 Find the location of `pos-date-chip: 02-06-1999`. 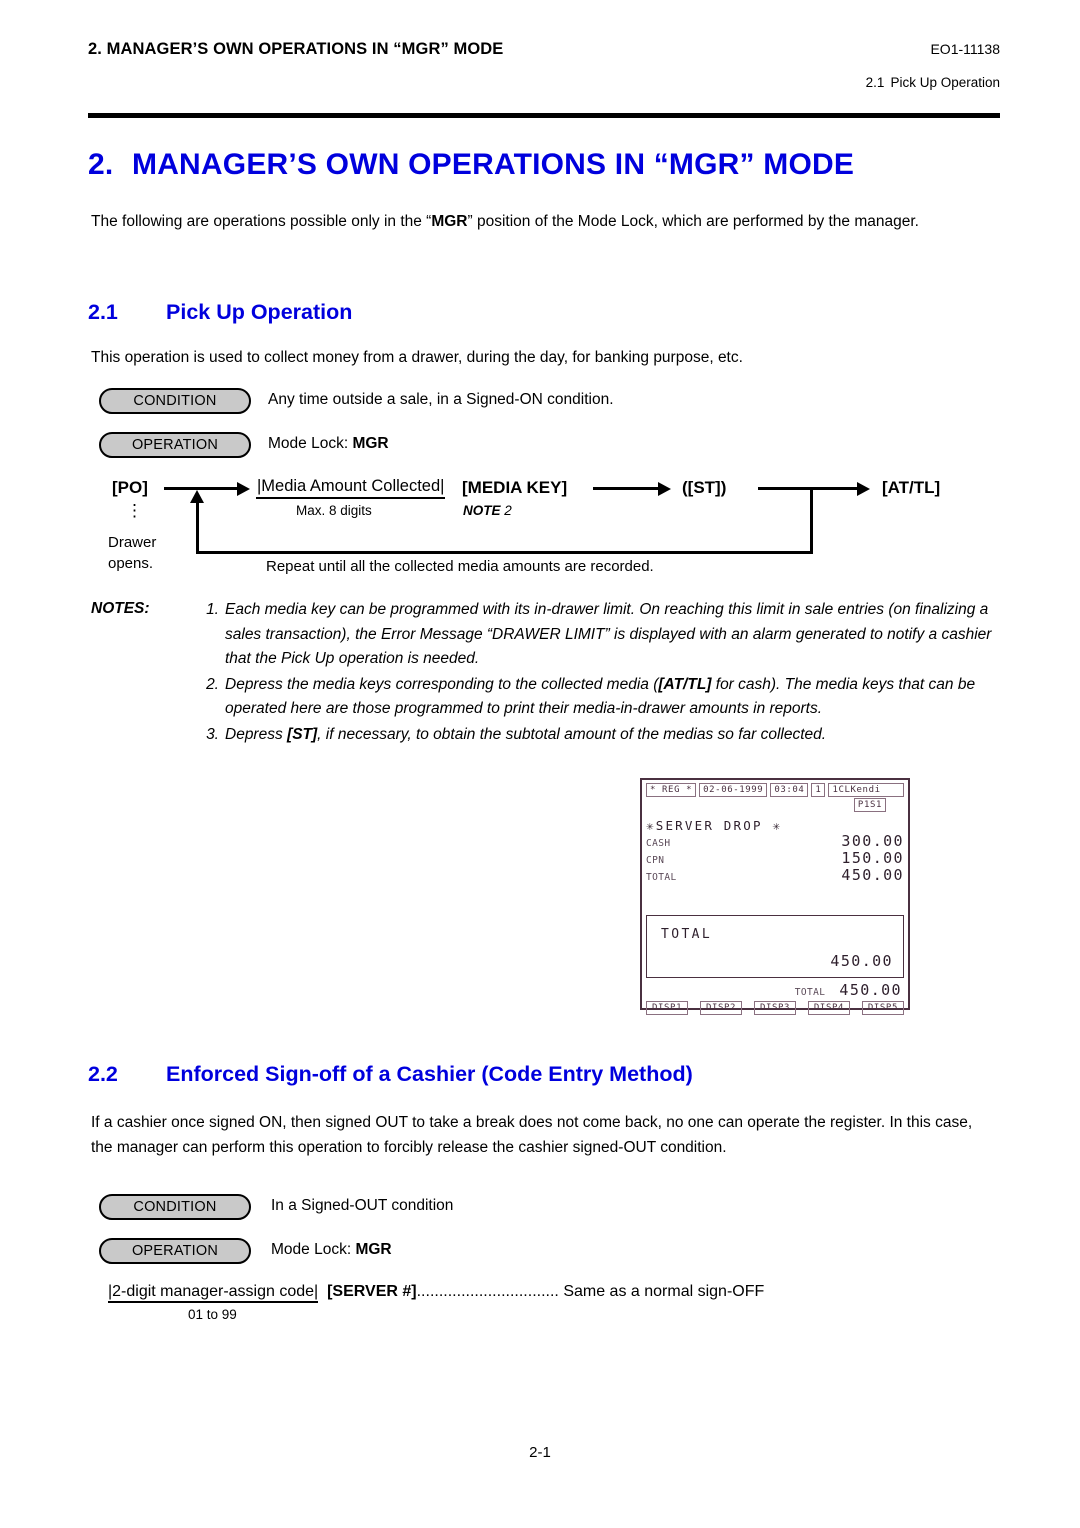

pos-date-chip: 02-06-1999 is located at coordinates (733, 790).